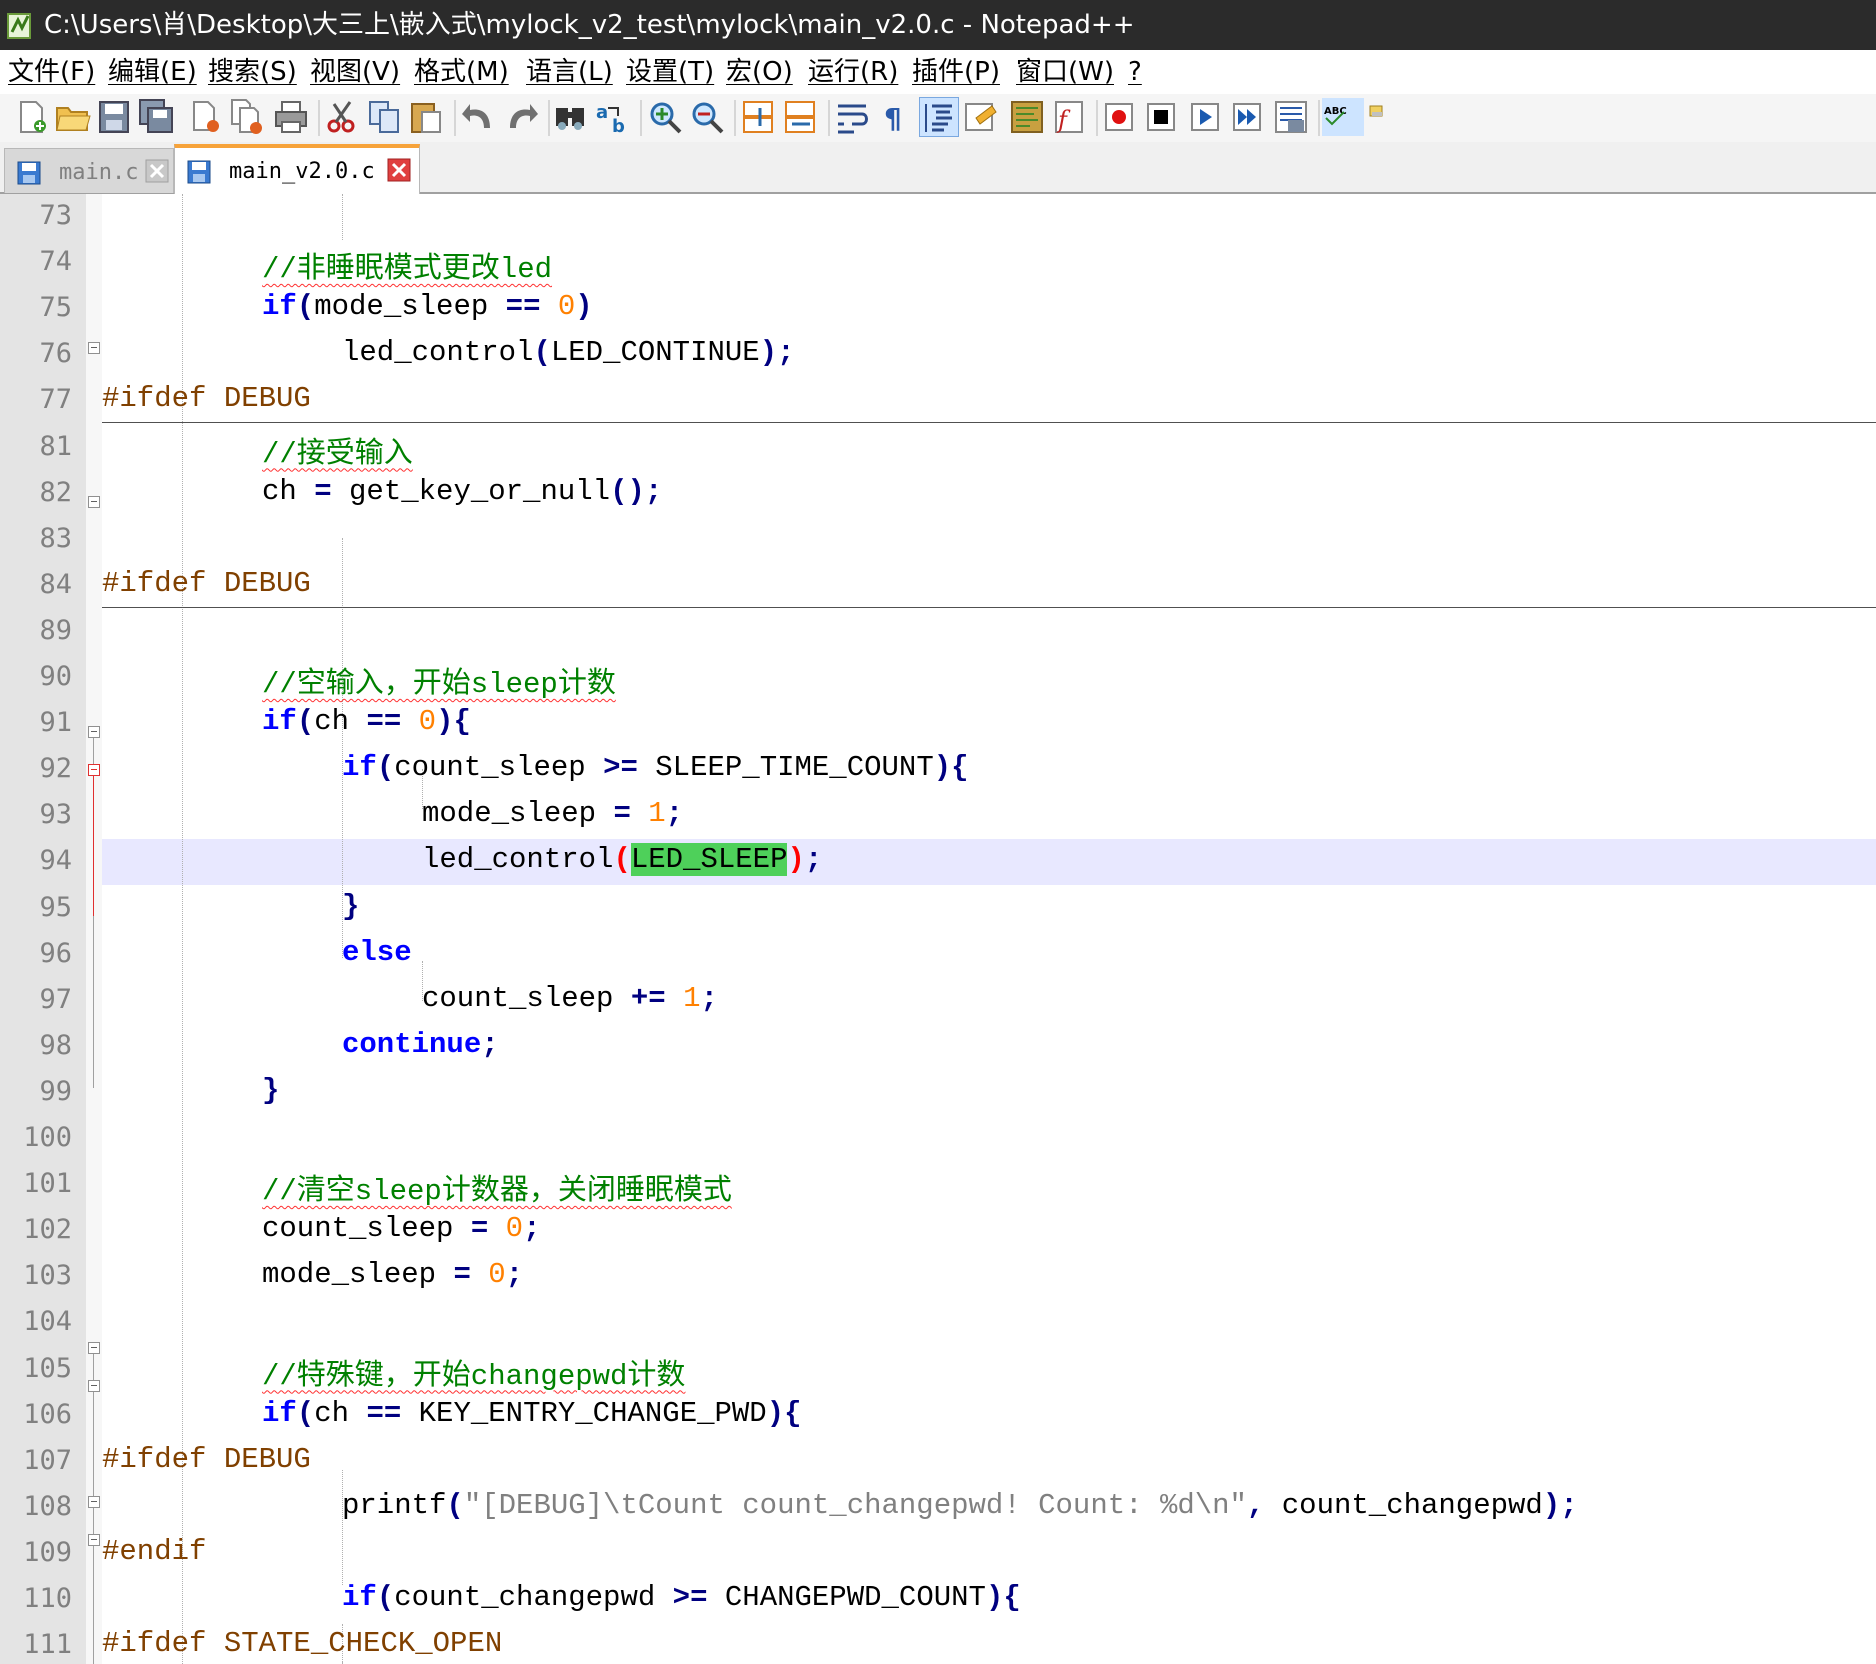 The width and height of the screenshot is (1876, 1664). What do you see at coordinates (655, 767) in the screenshot?
I see `code-line: if(count_sleep >= SLEEP_TIME_COUNT){` at bounding box center [655, 767].